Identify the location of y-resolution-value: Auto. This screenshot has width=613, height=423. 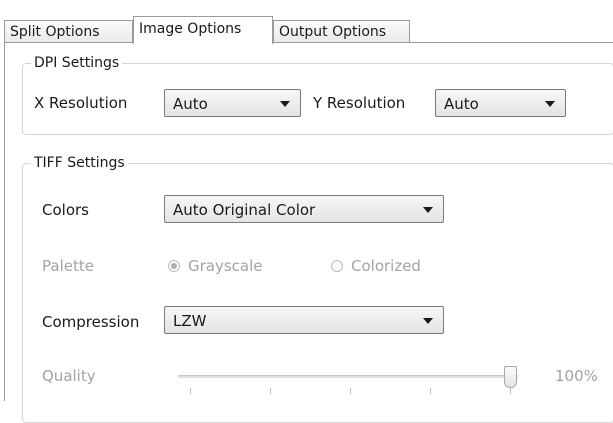
(461, 104).